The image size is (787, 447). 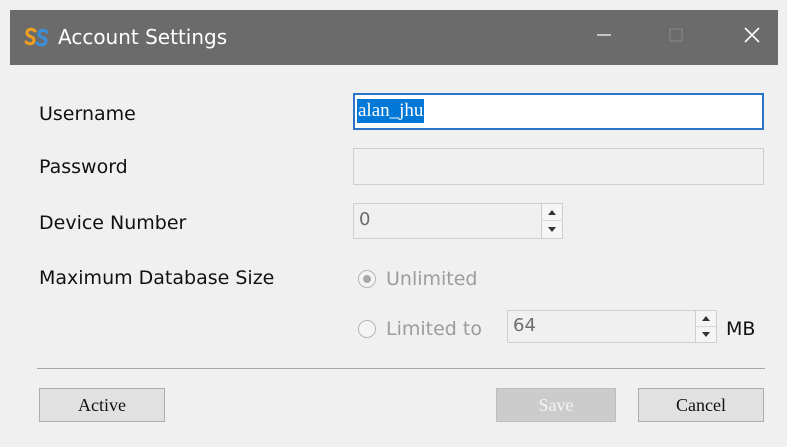 I want to click on device-number-decrement-button, so click(x=552, y=229).